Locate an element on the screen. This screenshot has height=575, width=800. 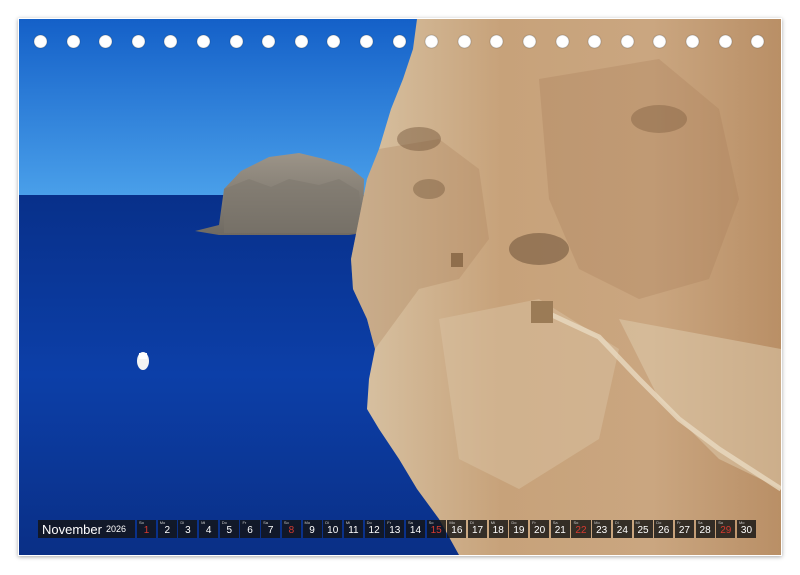
day-number: 29 is located at coordinates (726, 530).